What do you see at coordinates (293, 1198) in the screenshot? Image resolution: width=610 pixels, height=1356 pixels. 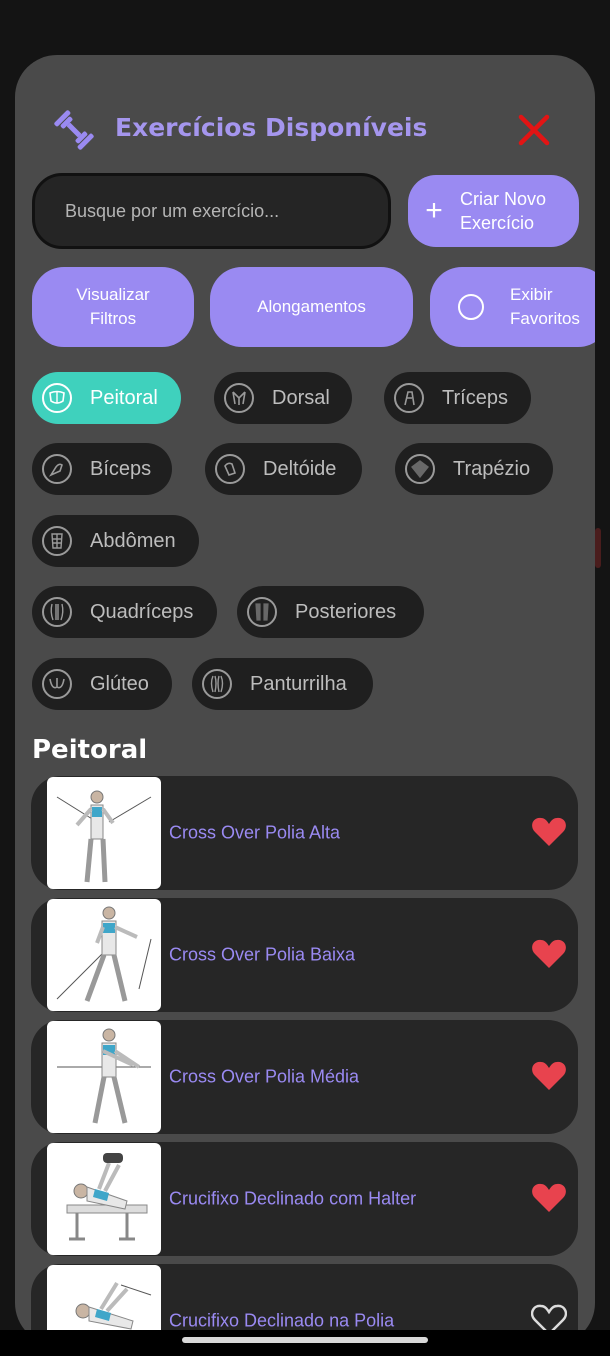 I see `exercise-name: Crucifixo Declinado com Halter` at bounding box center [293, 1198].